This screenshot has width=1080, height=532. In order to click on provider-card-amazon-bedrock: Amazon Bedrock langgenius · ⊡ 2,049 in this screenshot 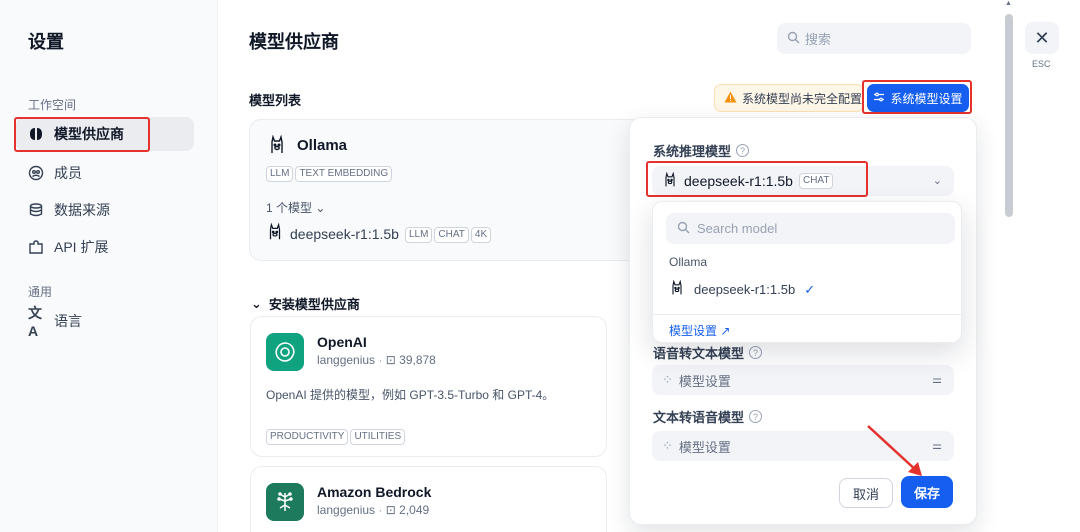, I will do `click(428, 499)`.